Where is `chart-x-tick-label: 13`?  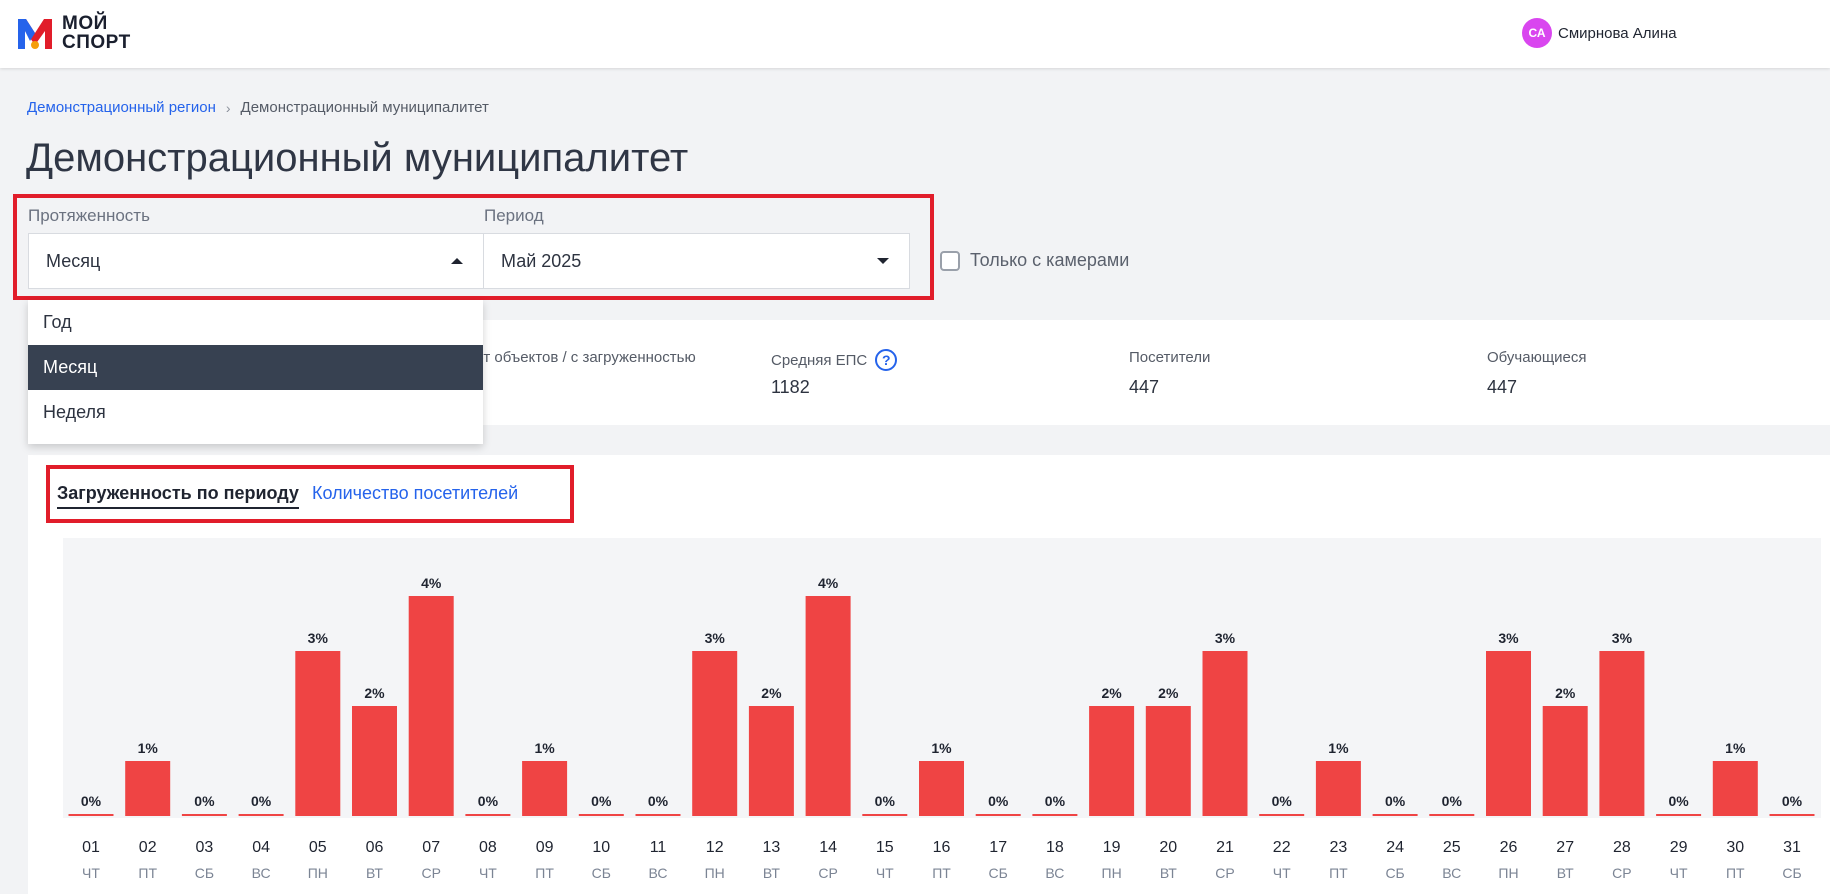 chart-x-tick-label: 13 is located at coordinates (772, 847).